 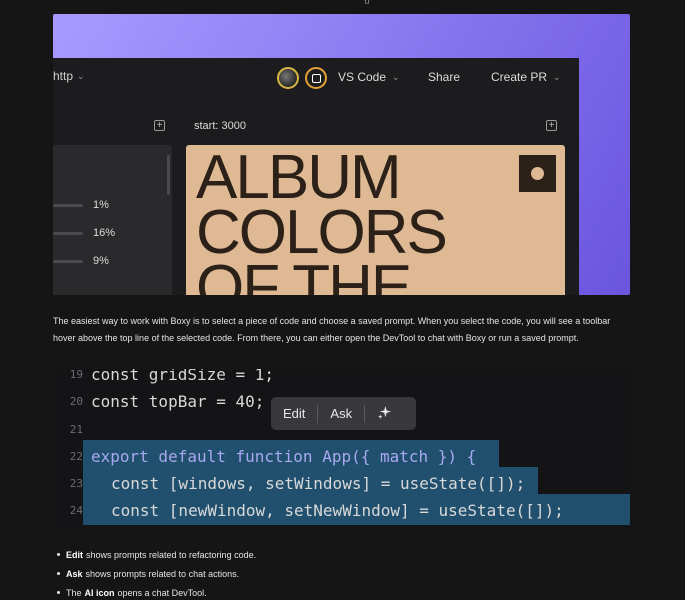 I want to click on code-line: 19 const gridSize = 1;, so click(x=163, y=378).